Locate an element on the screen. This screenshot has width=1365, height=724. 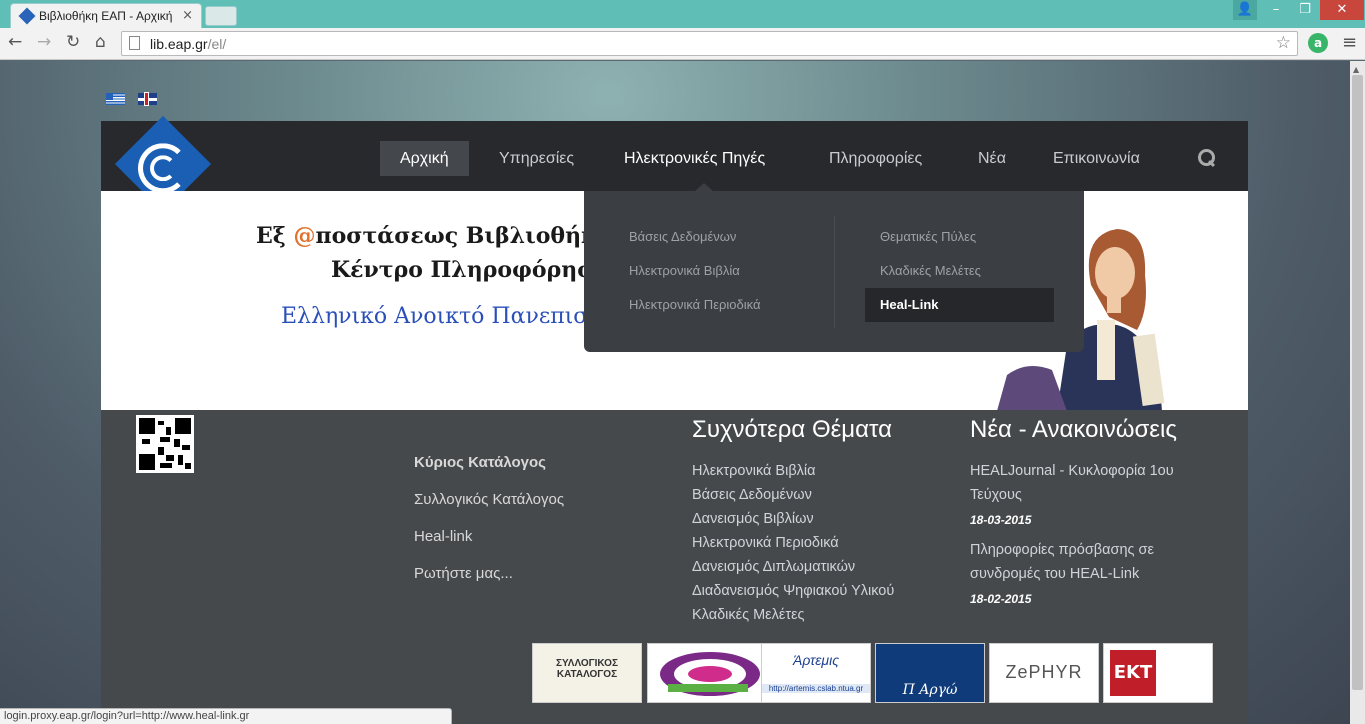
new-tab-button is located at coordinates (221, 16).